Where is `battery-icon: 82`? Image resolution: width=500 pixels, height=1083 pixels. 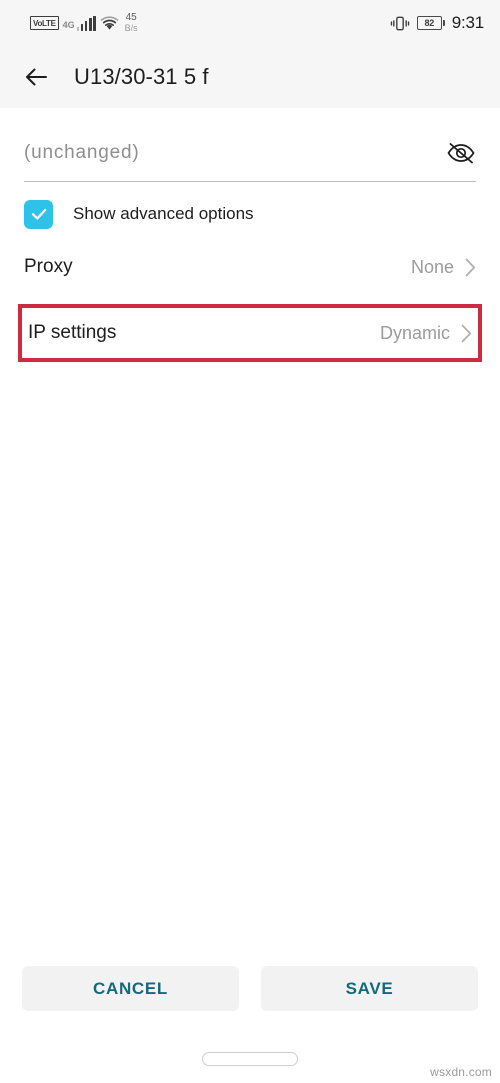 battery-icon: 82 is located at coordinates (430, 23).